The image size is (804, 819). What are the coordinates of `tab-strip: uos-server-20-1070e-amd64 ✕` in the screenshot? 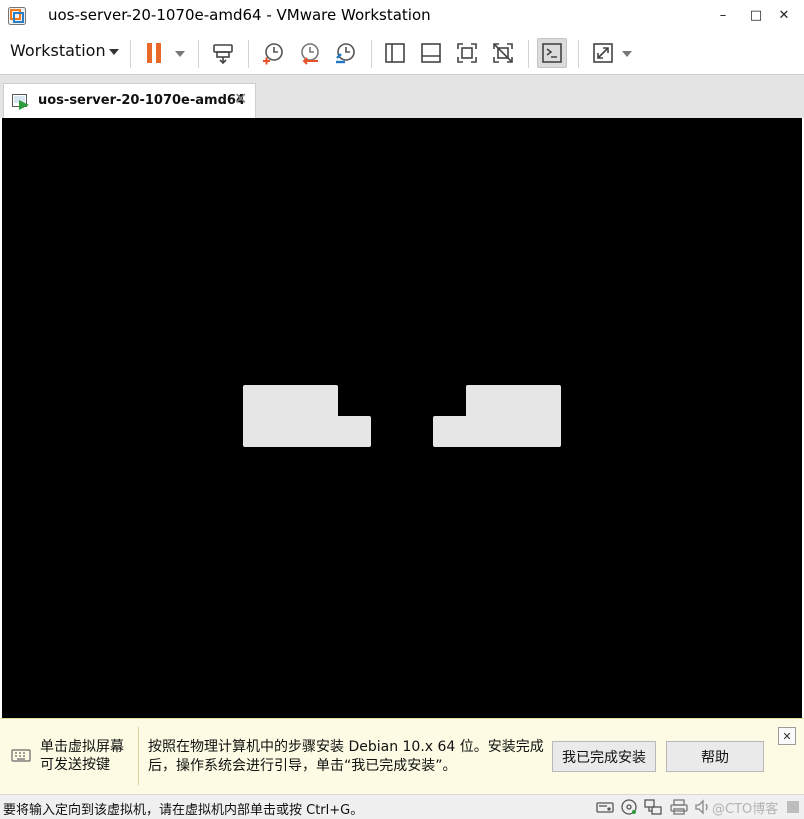 It's located at (402, 96).